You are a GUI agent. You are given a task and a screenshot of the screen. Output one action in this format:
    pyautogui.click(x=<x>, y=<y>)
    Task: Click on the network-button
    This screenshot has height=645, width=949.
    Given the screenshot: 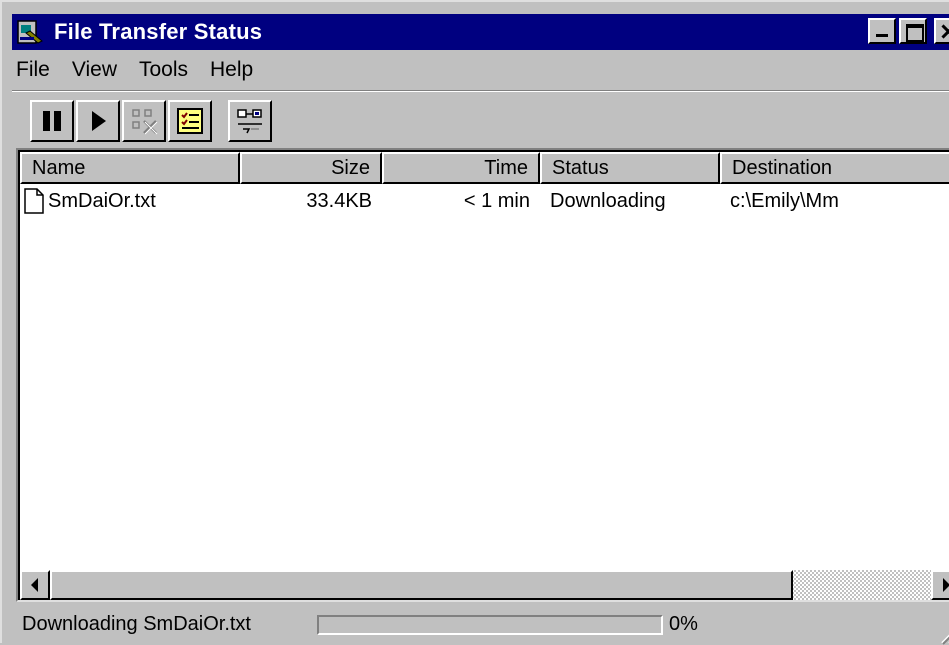 What is the action you would take?
    pyautogui.click(x=250, y=121)
    